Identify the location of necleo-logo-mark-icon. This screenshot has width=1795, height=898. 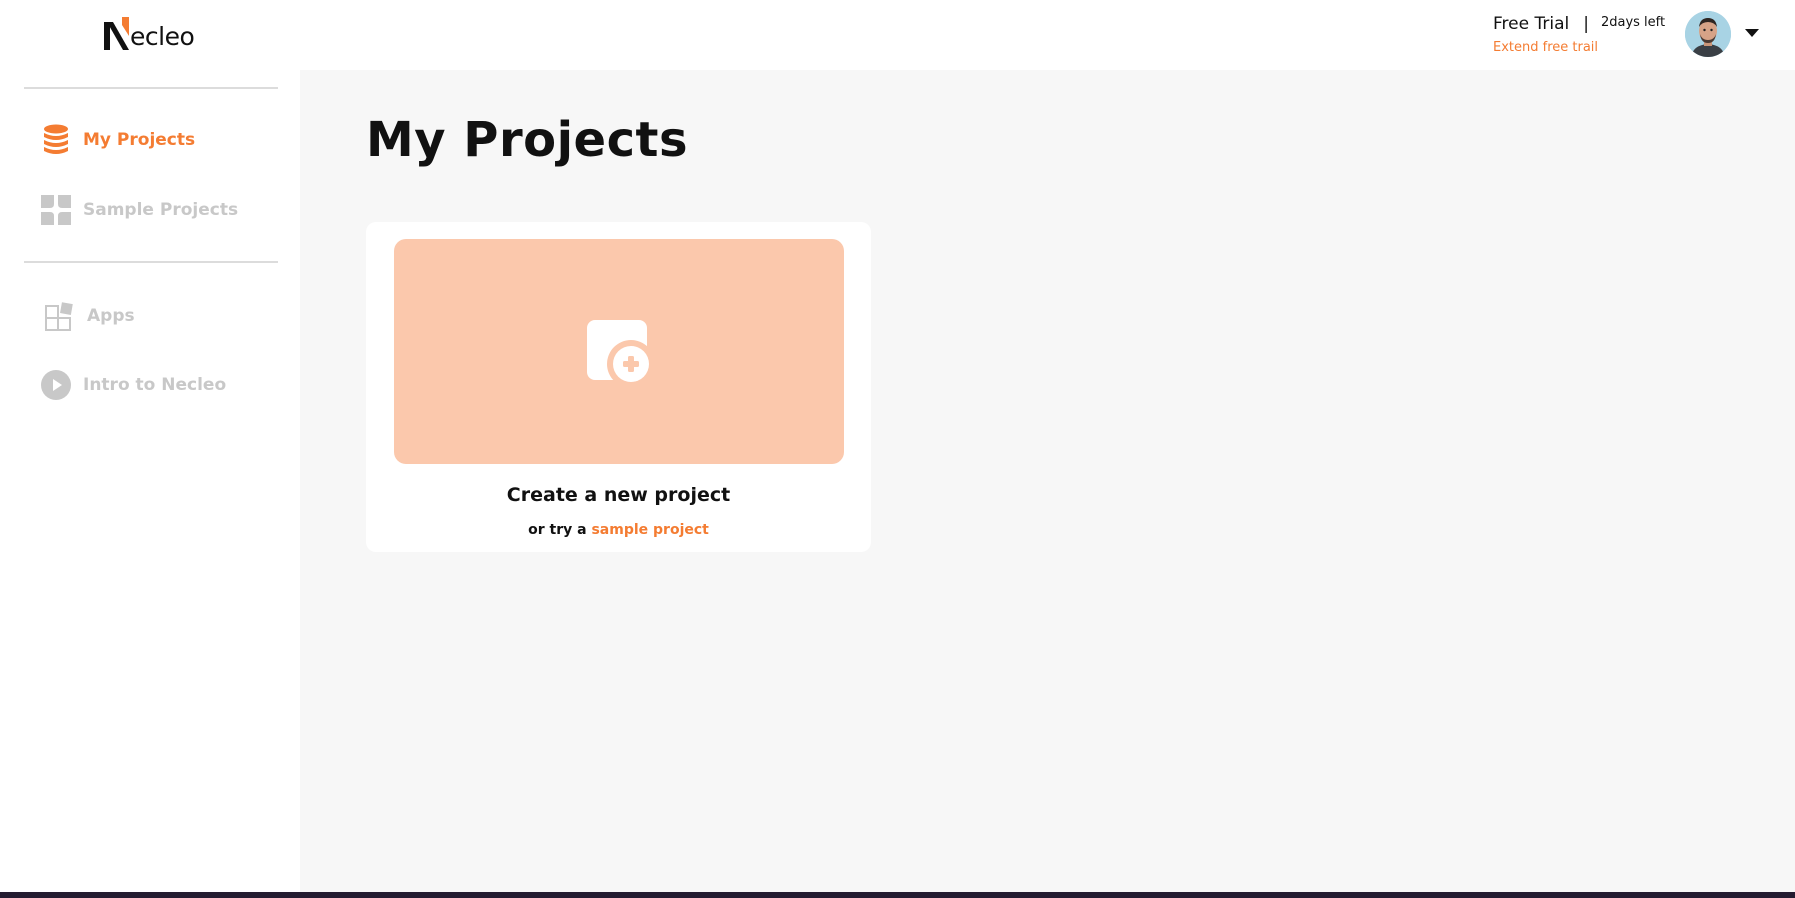
(116, 33).